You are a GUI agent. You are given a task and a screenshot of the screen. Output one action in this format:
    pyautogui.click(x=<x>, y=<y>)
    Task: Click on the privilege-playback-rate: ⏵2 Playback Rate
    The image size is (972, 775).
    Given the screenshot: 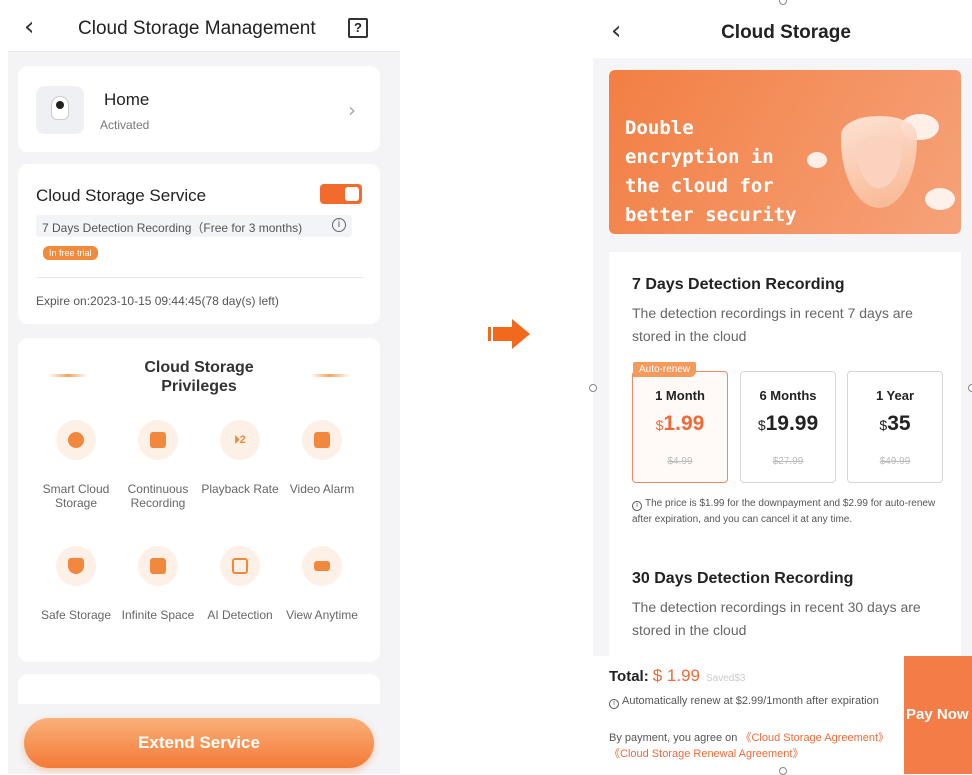 What is the action you would take?
    pyautogui.click(x=240, y=458)
    